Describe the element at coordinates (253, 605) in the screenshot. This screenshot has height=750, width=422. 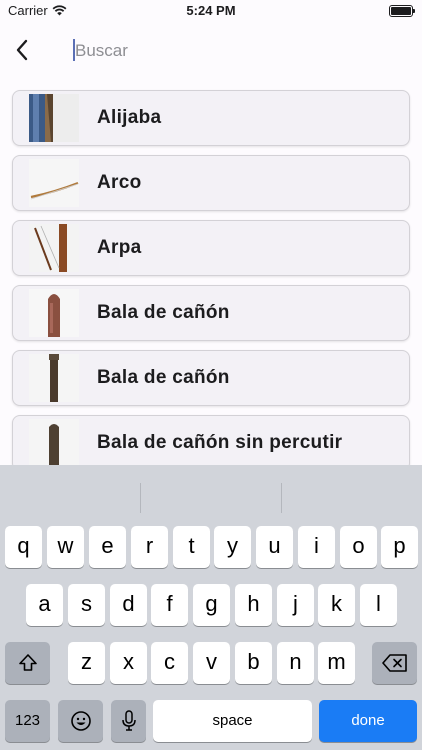
I see `key-h: h` at that location.